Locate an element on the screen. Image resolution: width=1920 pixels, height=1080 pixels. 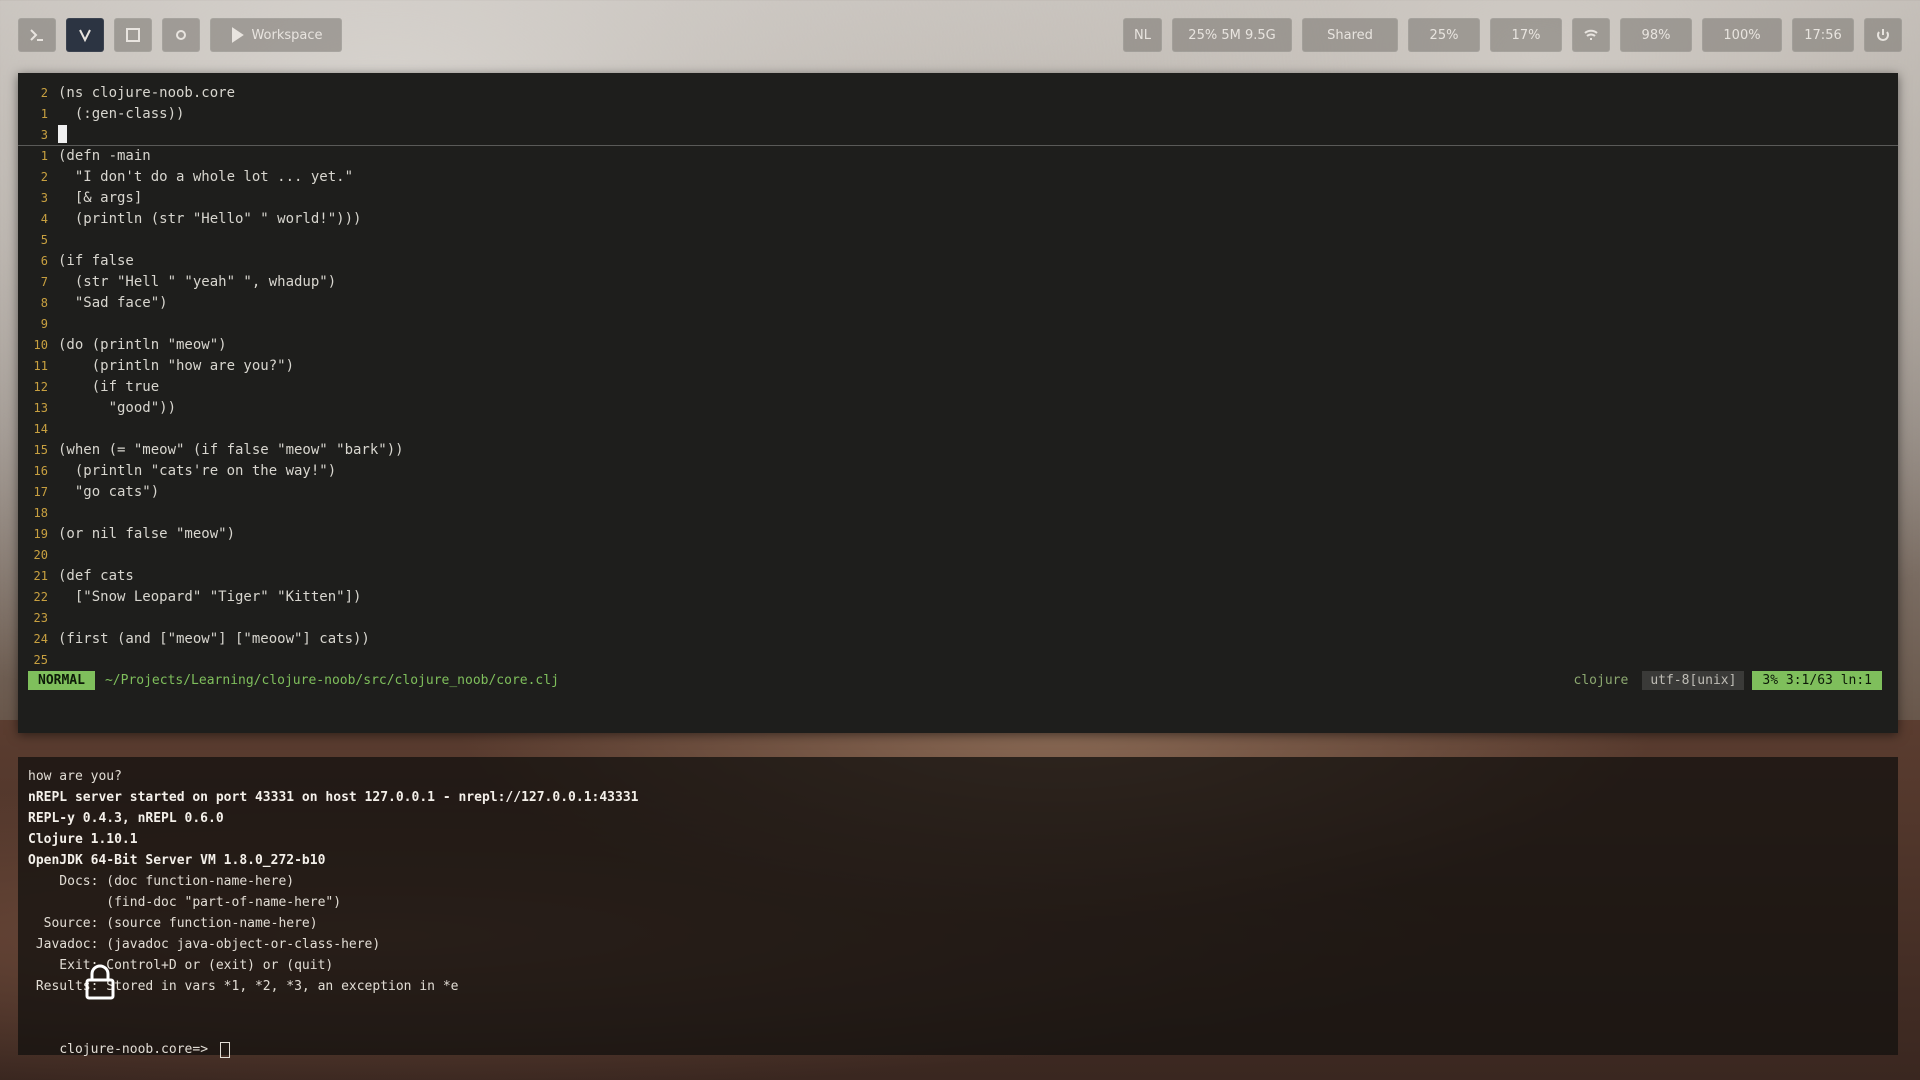
wifi-button is located at coordinates (1591, 35).